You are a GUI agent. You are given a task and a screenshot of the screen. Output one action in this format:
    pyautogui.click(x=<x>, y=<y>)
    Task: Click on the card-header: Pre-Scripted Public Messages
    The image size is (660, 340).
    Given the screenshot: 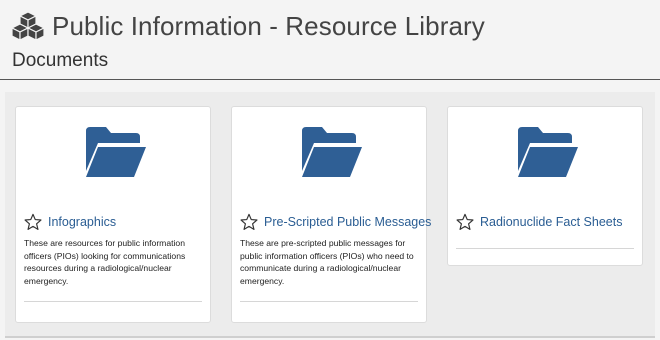 What is the action you would take?
    pyautogui.click(x=335, y=222)
    